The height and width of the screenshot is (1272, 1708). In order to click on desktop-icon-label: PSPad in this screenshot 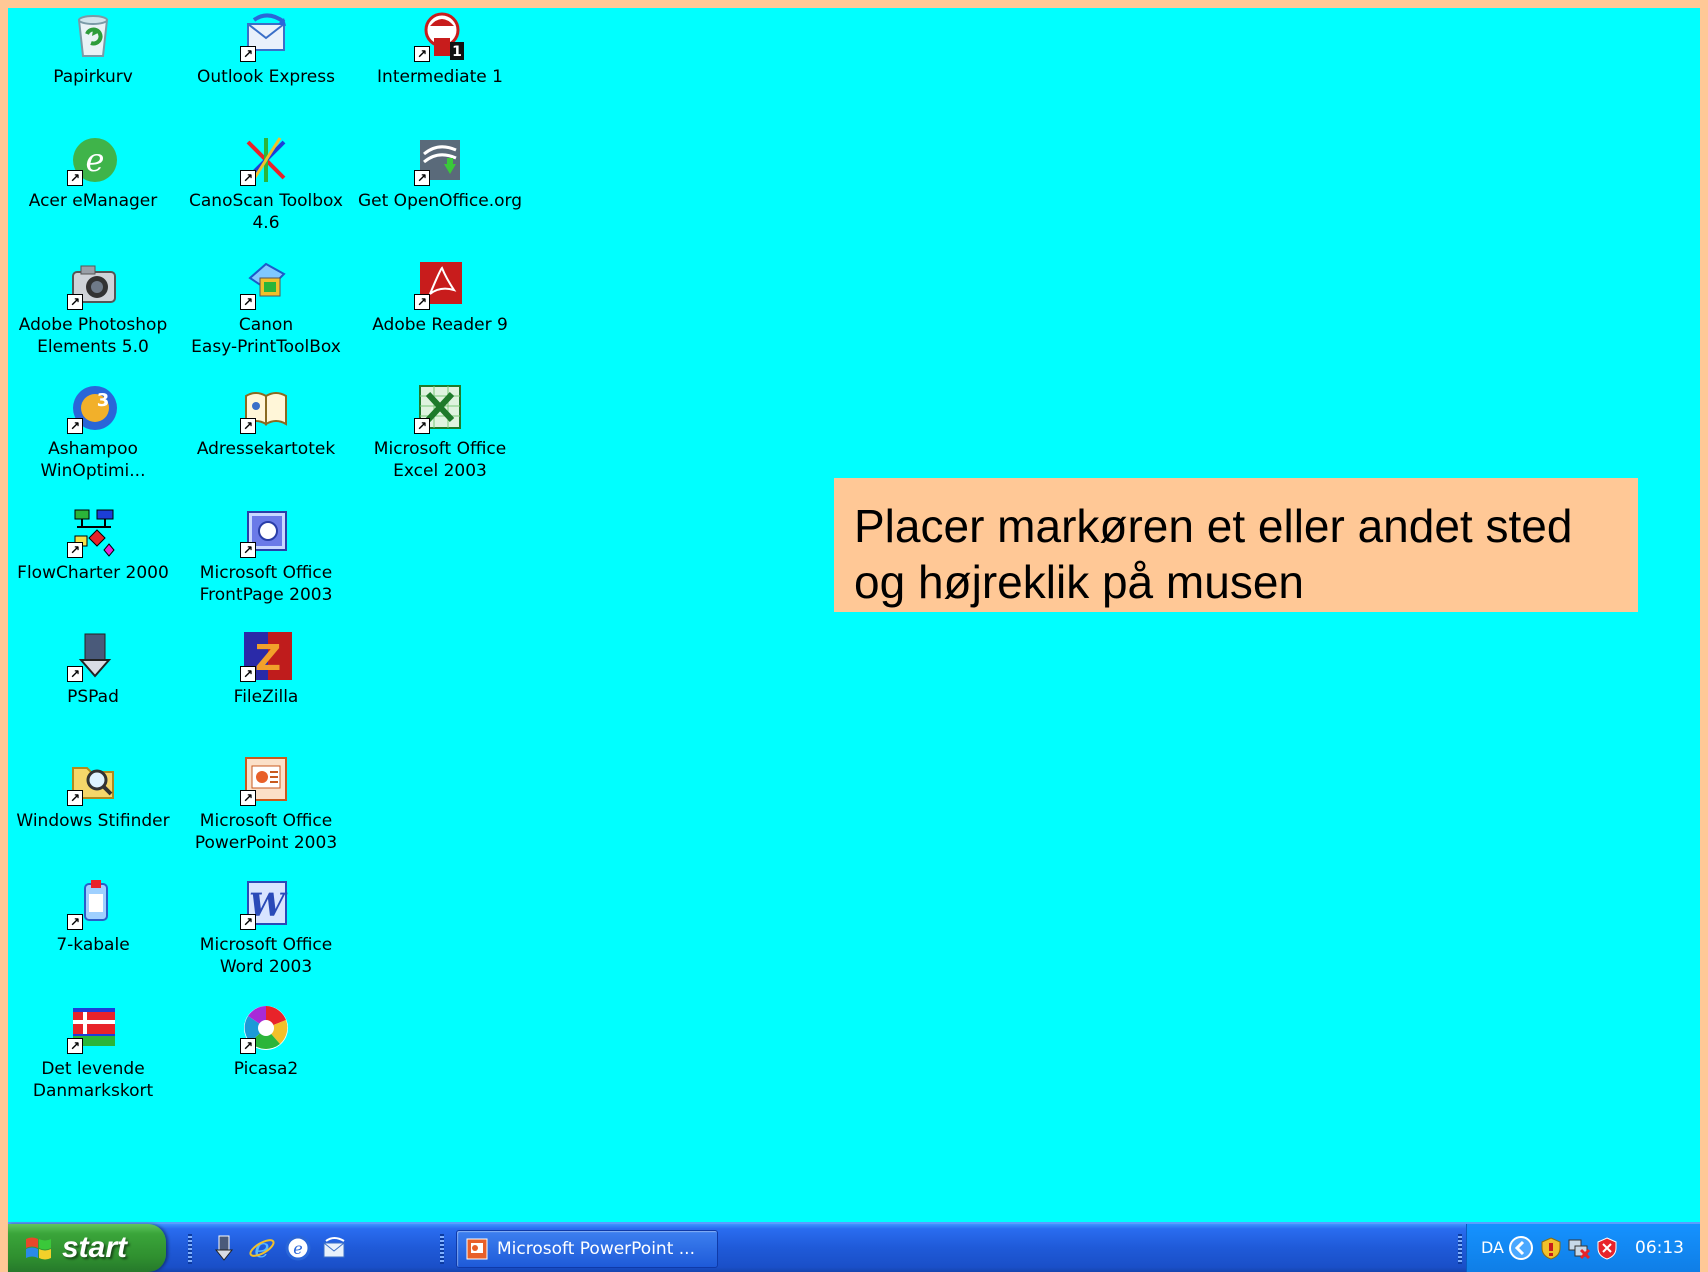, I will do `click(93, 697)`.